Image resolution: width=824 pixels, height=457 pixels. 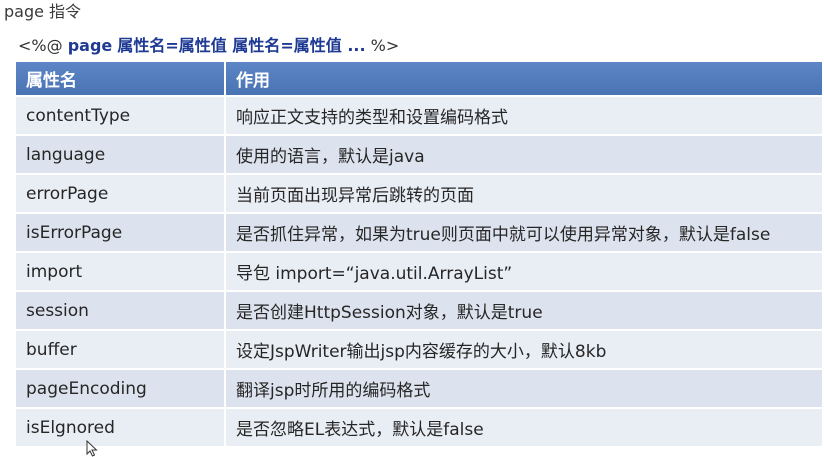 What do you see at coordinates (524, 311) in the screenshot?
I see `attribute-description: 是否创建HttpSession对象，默认是true` at bounding box center [524, 311].